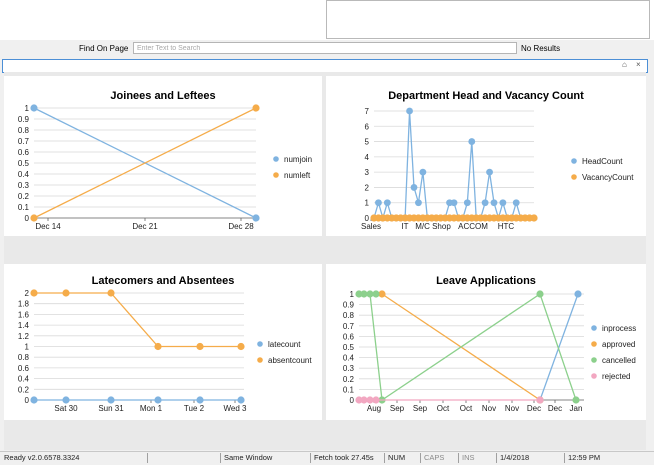 Image resolution: width=654 pixels, height=465 pixels. Describe the element at coordinates (367, 111) in the screenshot. I see `y-tick-label: 7` at that location.